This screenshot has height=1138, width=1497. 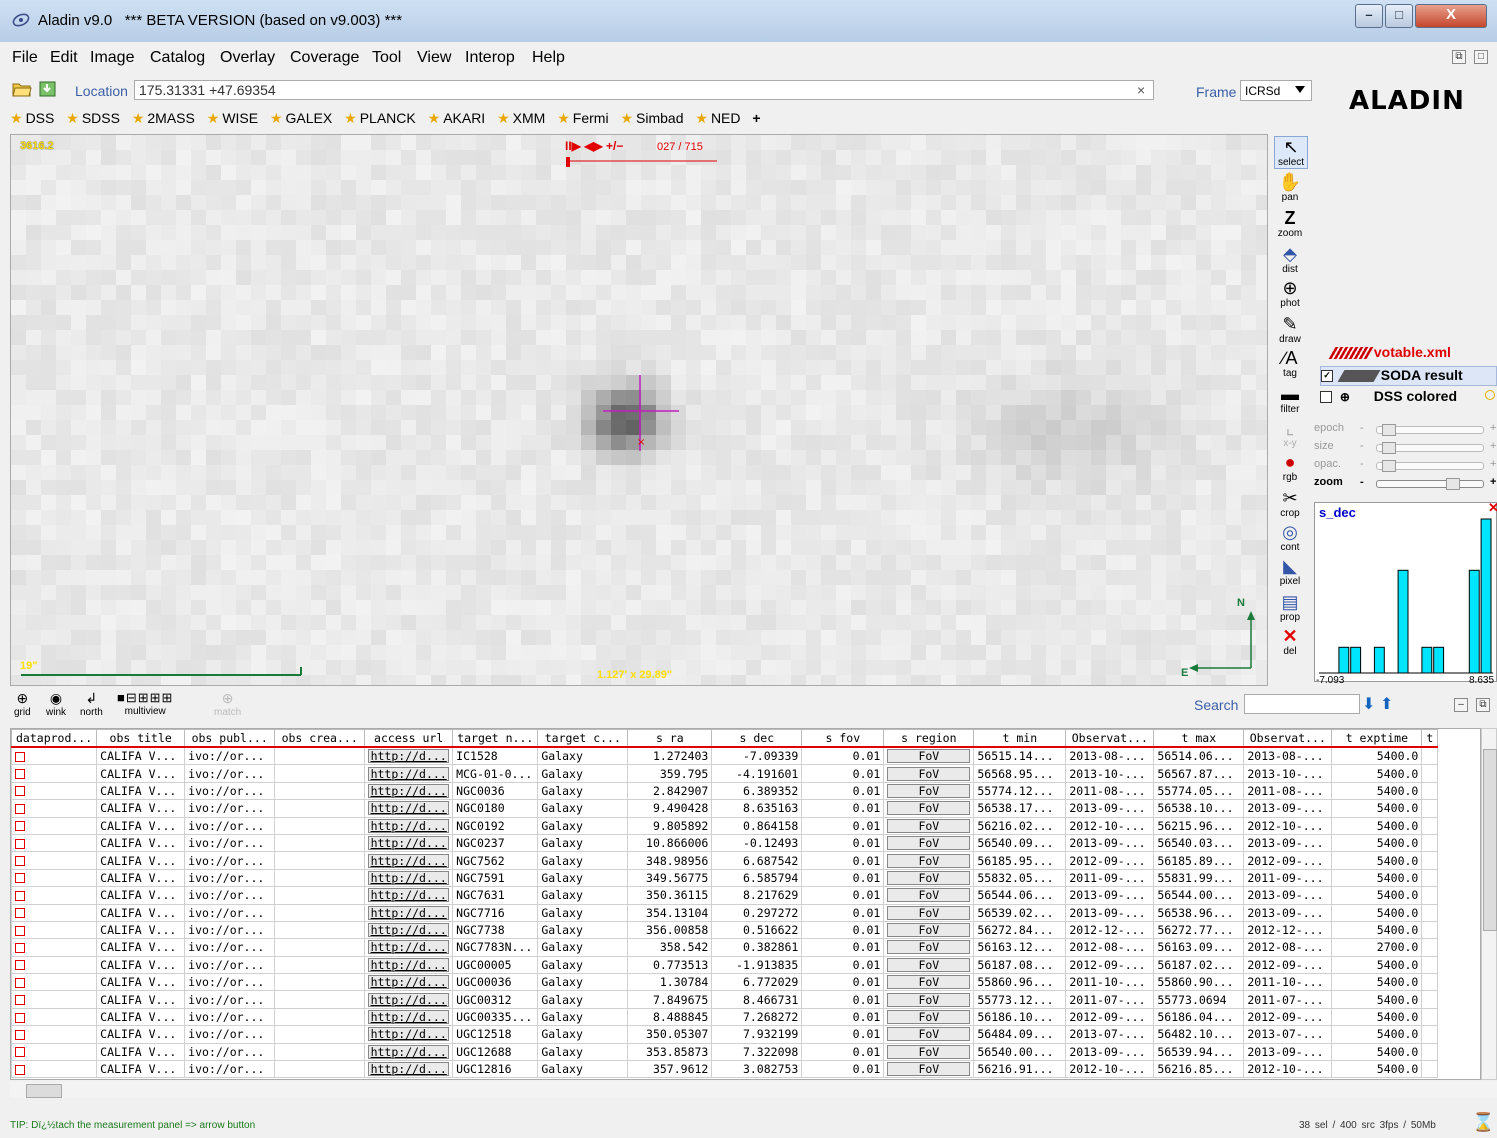 What do you see at coordinates (1461, 705) in the screenshot?
I see `minimize-table-icon: –` at bounding box center [1461, 705].